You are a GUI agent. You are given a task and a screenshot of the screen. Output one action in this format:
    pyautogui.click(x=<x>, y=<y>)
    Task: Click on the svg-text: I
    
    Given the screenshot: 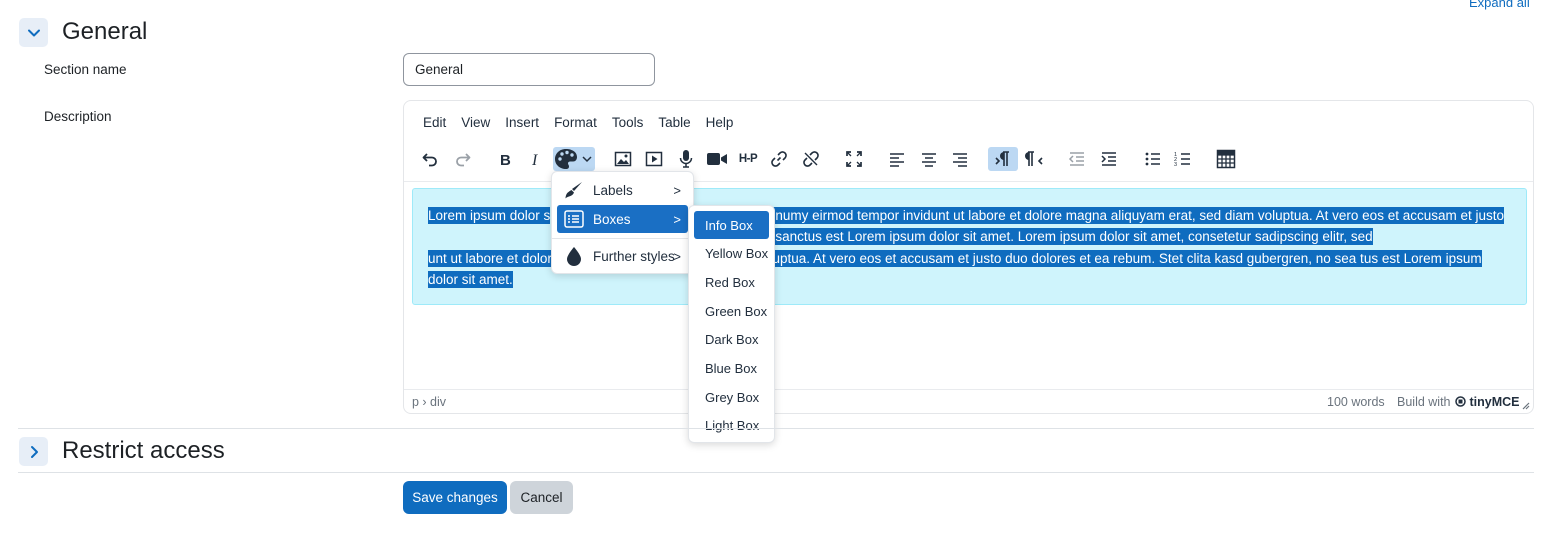 What is the action you would take?
    pyautogui.click(x=534, y=160)
    